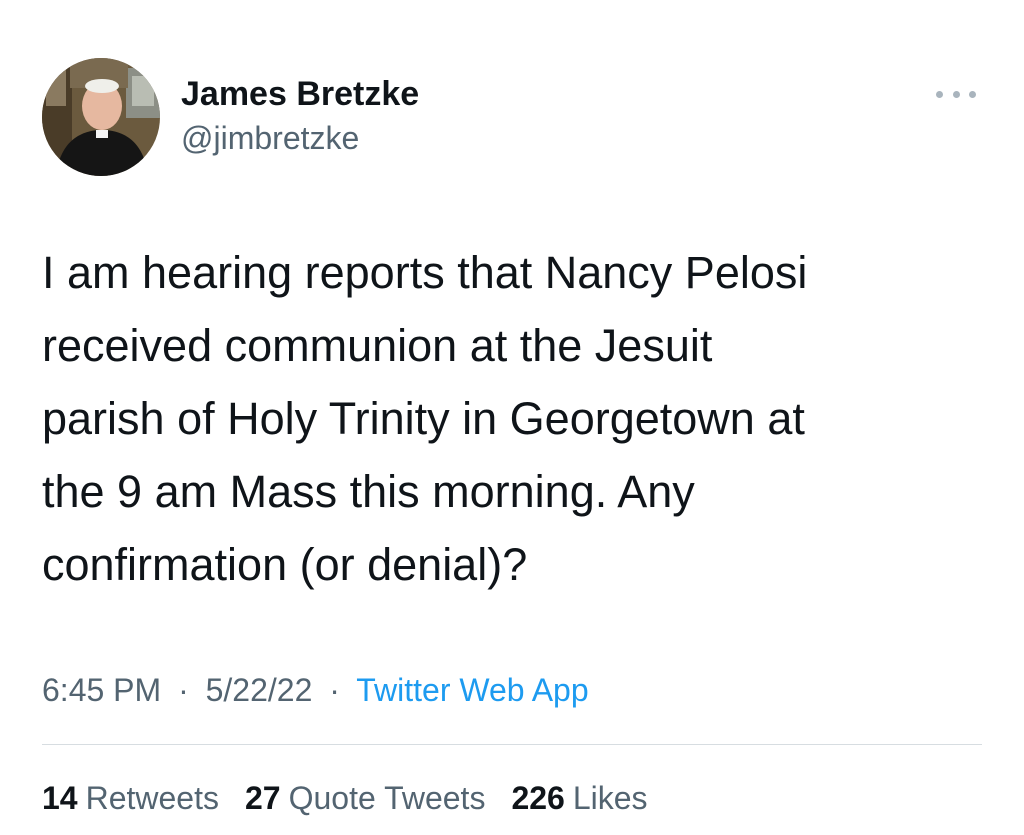 The height and width of the screenshot is (835, 1024). I want to click on likes-stat: 226 Likes, so click(579, 798).